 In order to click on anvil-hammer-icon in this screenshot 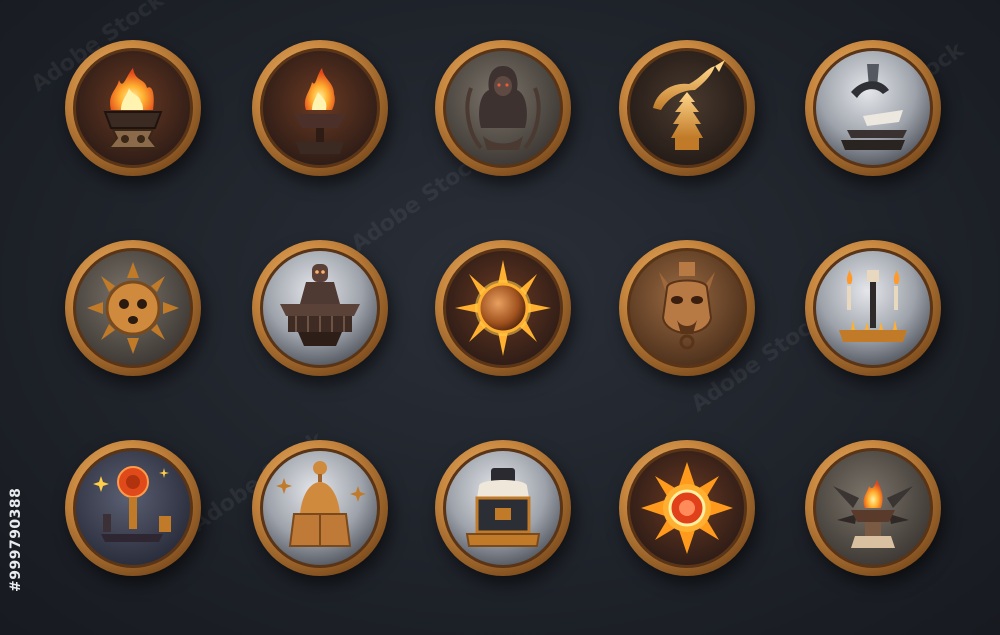, I will do `click(873, 108)`.